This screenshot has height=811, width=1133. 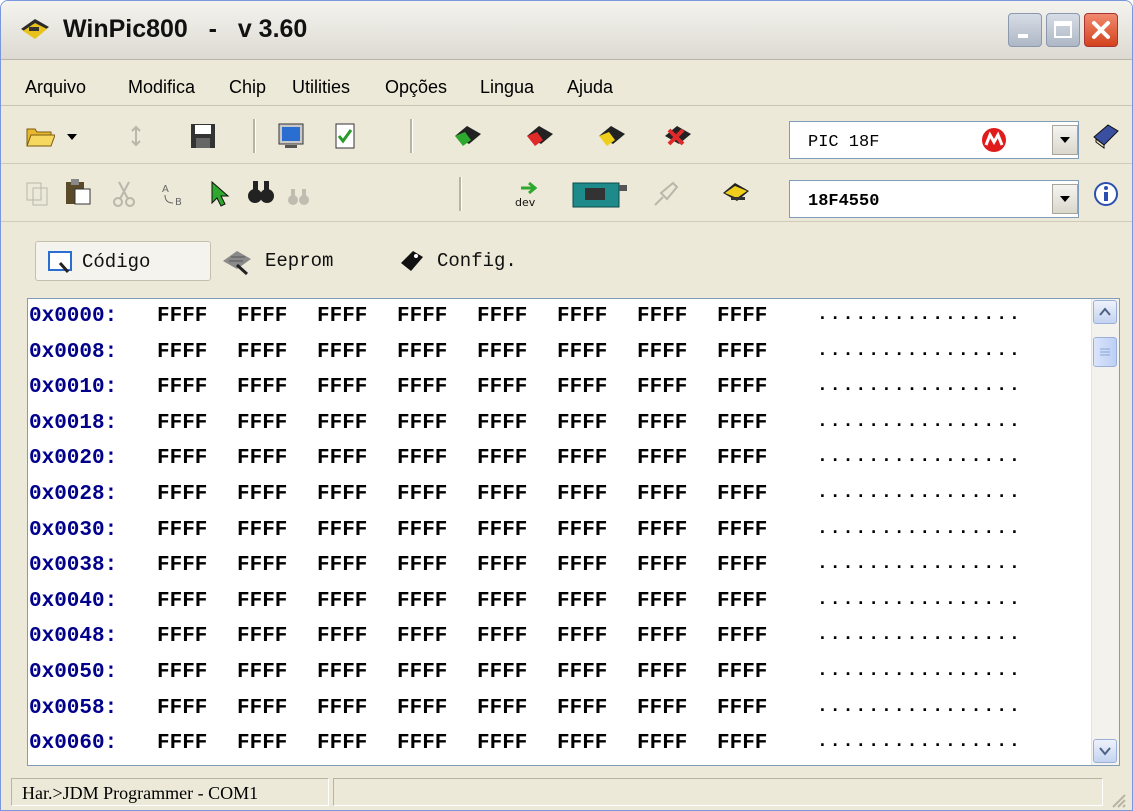 What do you see at coordinates (174, 194) in the screenshot?
I see `replace-icon: AB` at bounding box center [174, 194].